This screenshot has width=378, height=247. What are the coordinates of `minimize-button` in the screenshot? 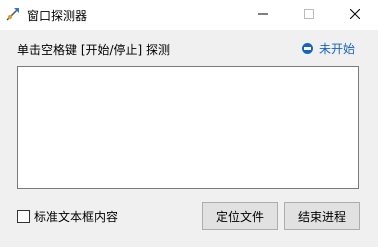 It's located at (263, 15).